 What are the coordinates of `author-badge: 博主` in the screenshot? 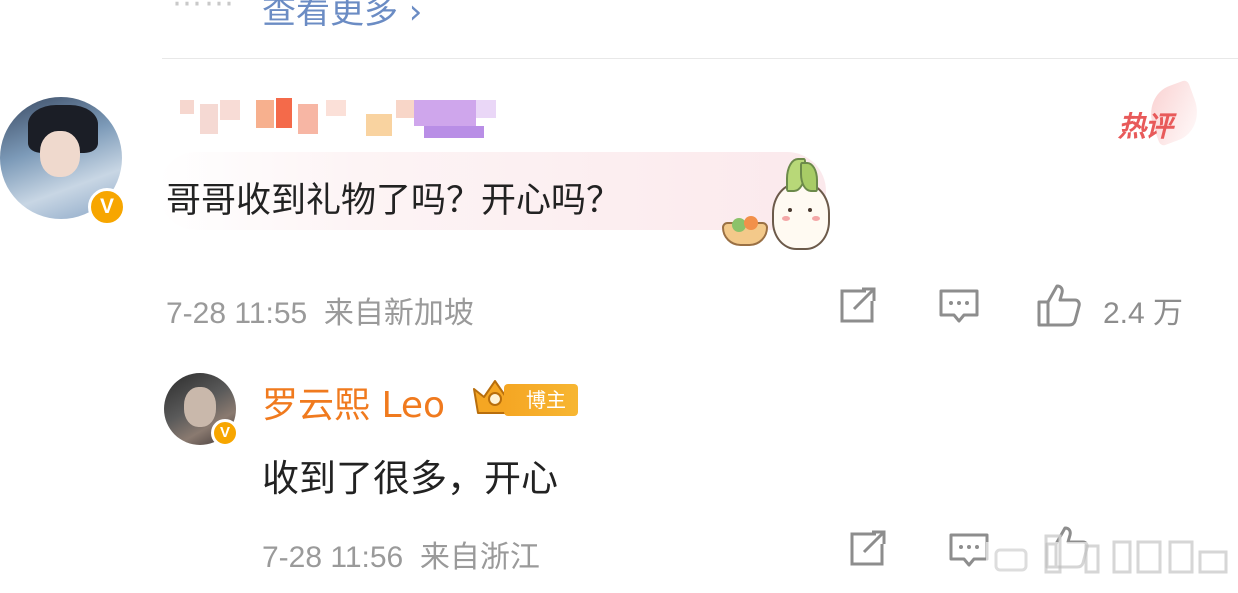 It's located at (541, 400).